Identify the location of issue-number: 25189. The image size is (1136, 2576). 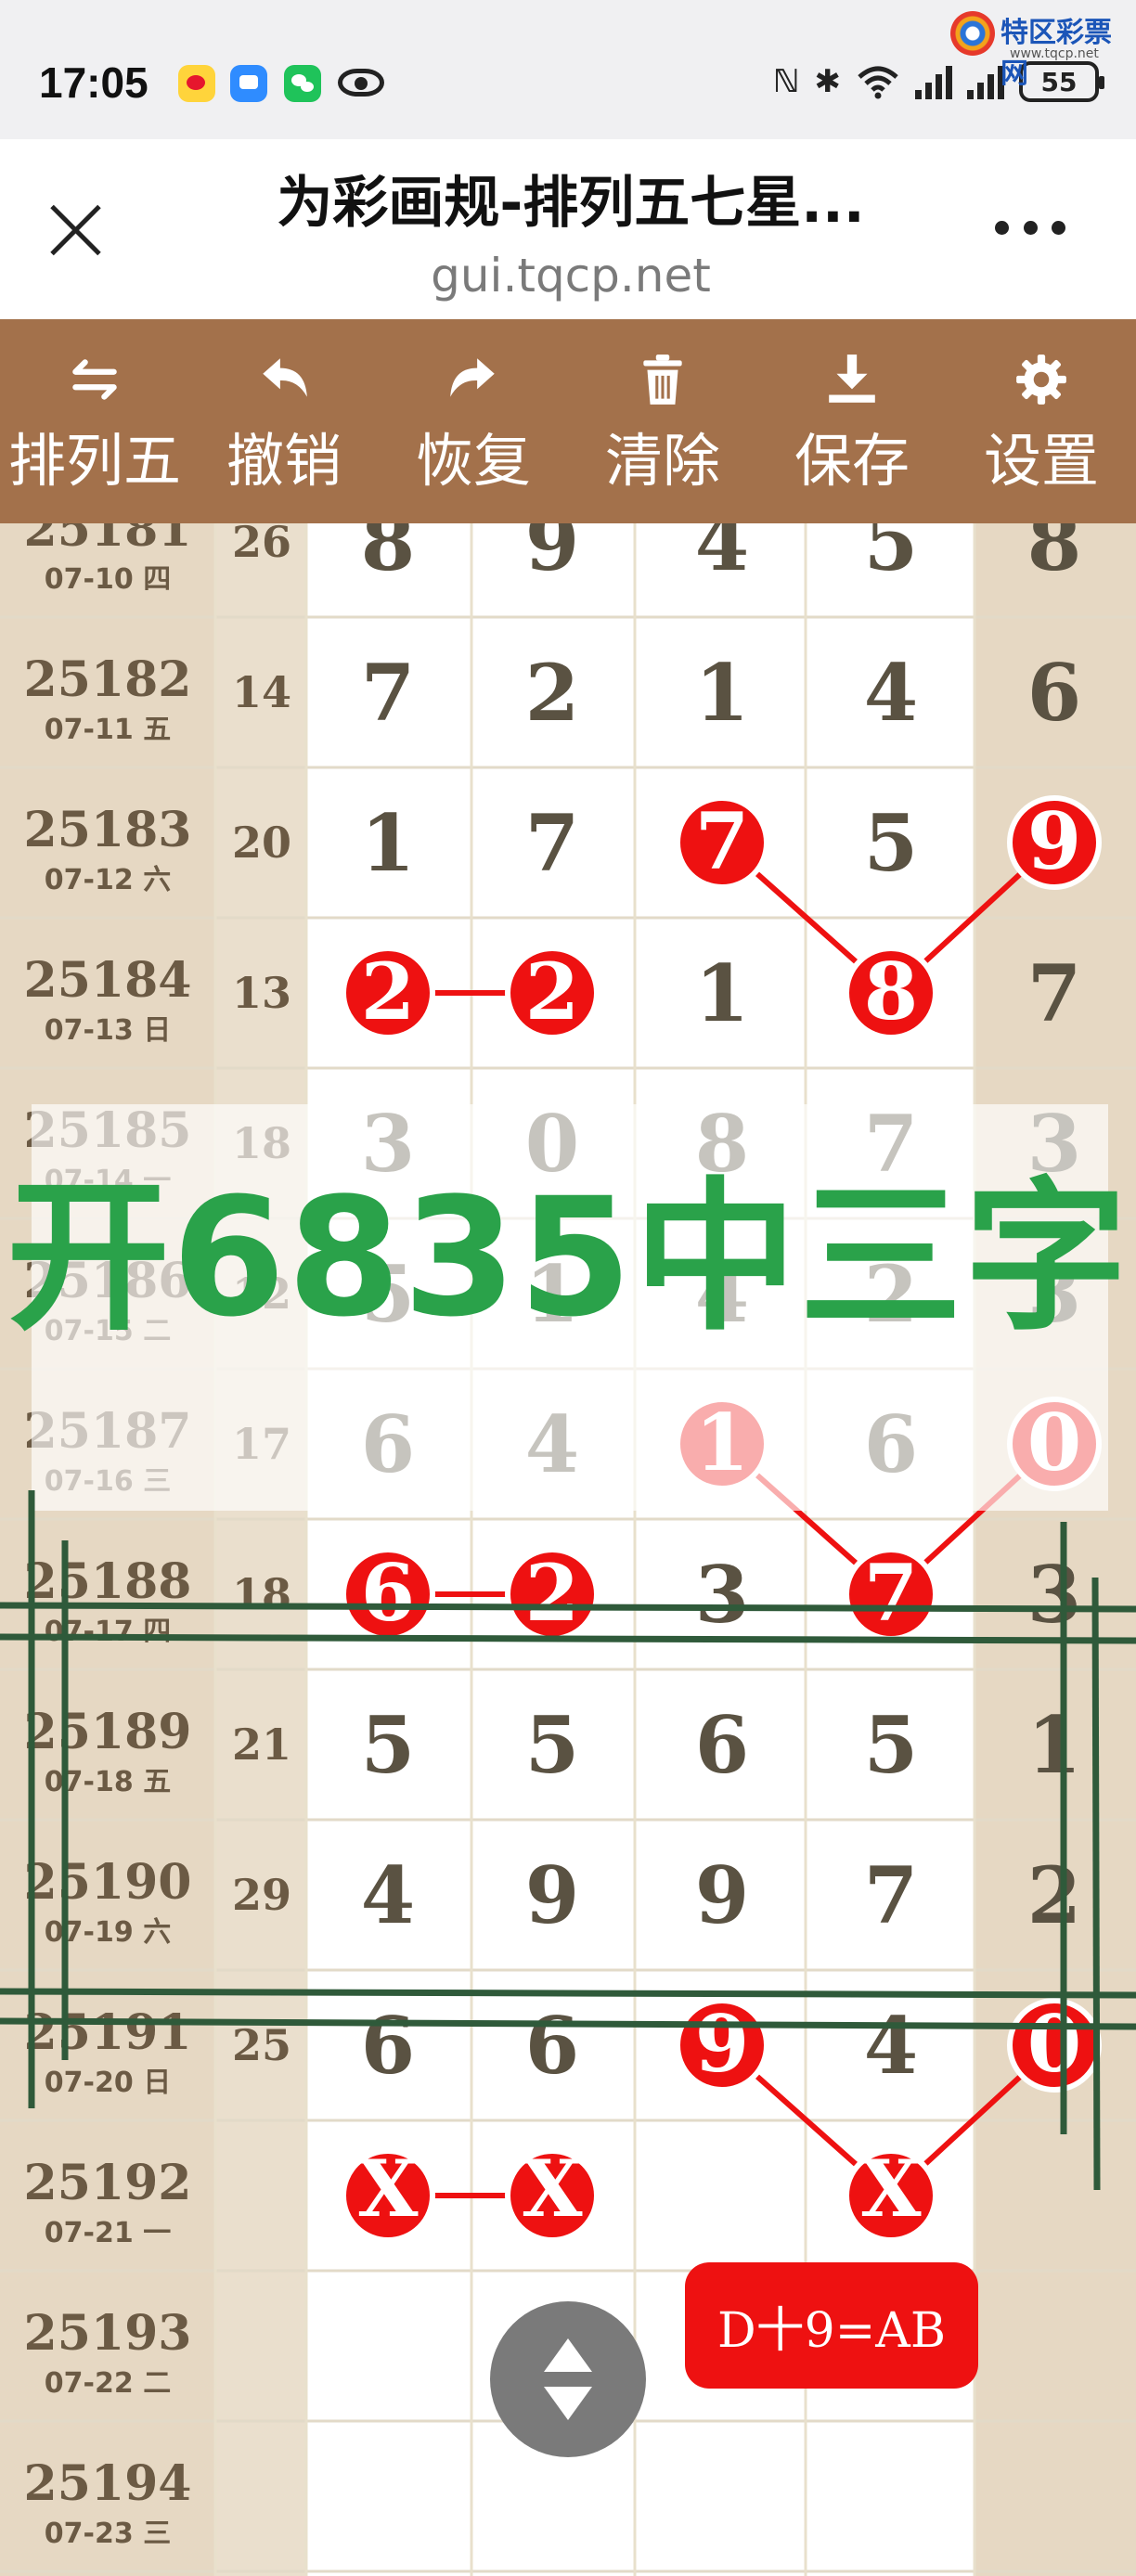
(108, 1732).